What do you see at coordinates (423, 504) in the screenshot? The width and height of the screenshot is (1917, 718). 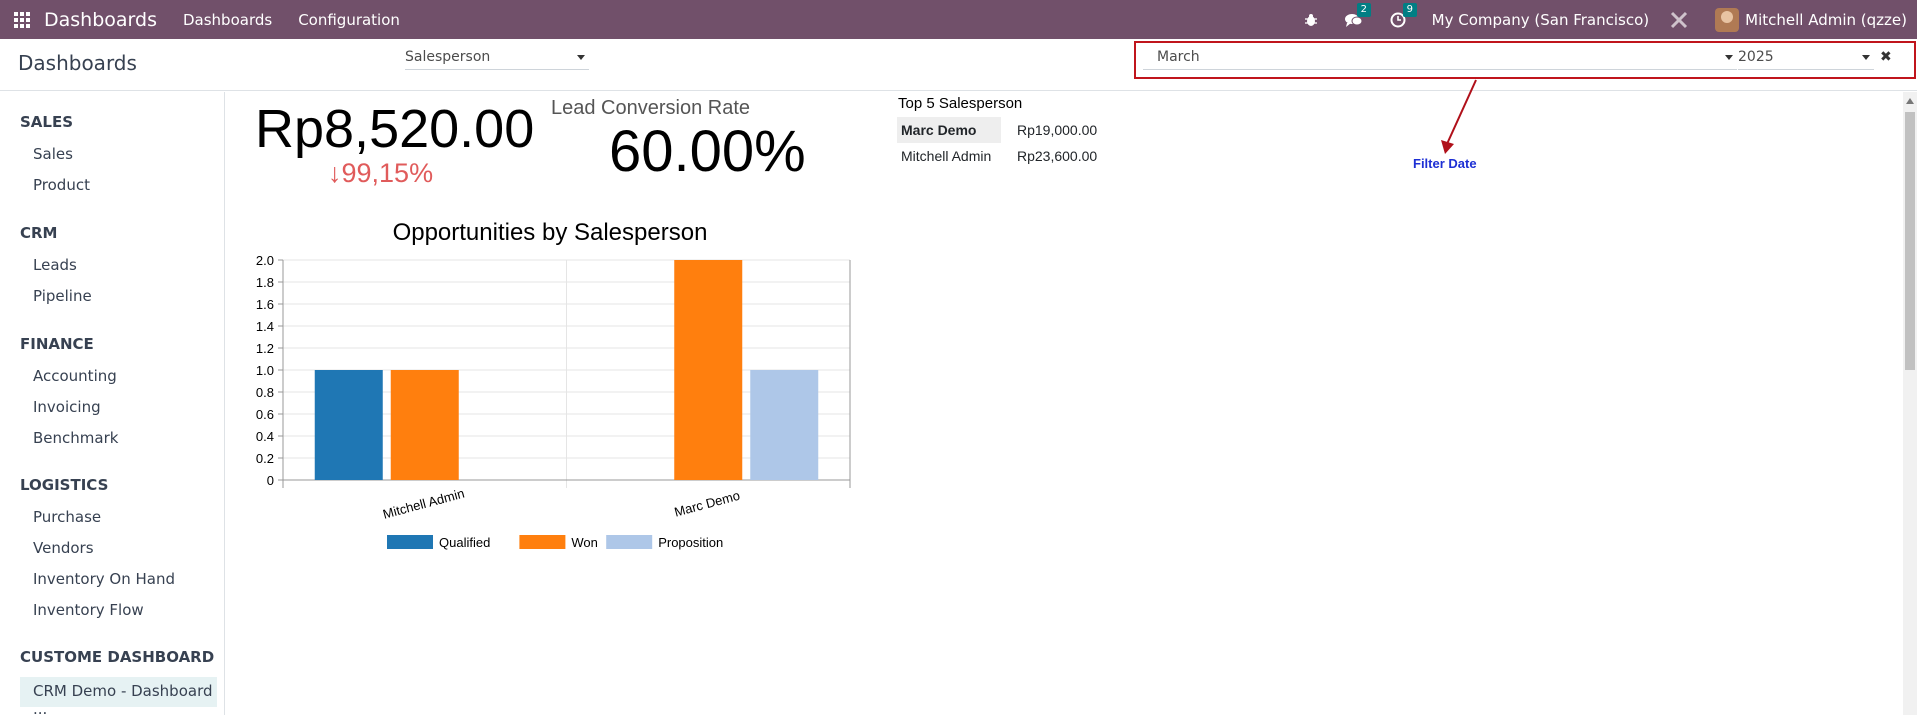 I see `x-tick-label: Mitchell Admin` at bounding box center [423, 504].